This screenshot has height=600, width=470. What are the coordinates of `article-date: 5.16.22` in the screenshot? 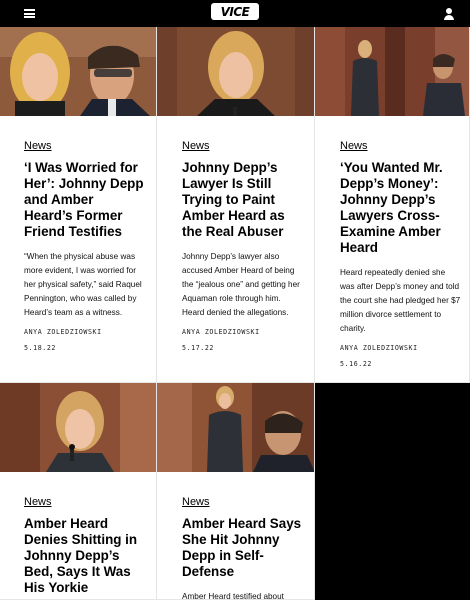 It's located at (356, 364).